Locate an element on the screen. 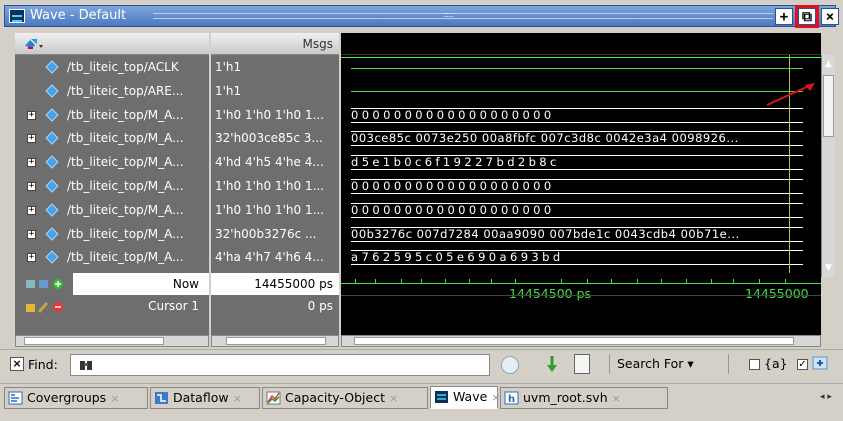  search-for-dropdown: Search For ▾ is located at coordinates (655, 363).